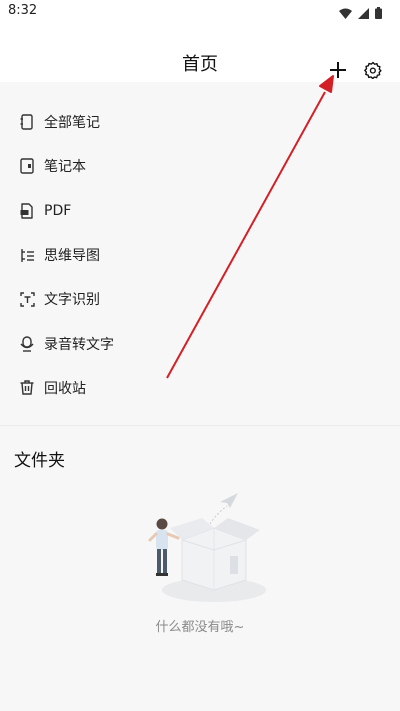 The height and width of the screenshot is (711, 400). Describe the element at coordinates (202, 548) in the screenshot. I see `empty-state-illustration` at that location.